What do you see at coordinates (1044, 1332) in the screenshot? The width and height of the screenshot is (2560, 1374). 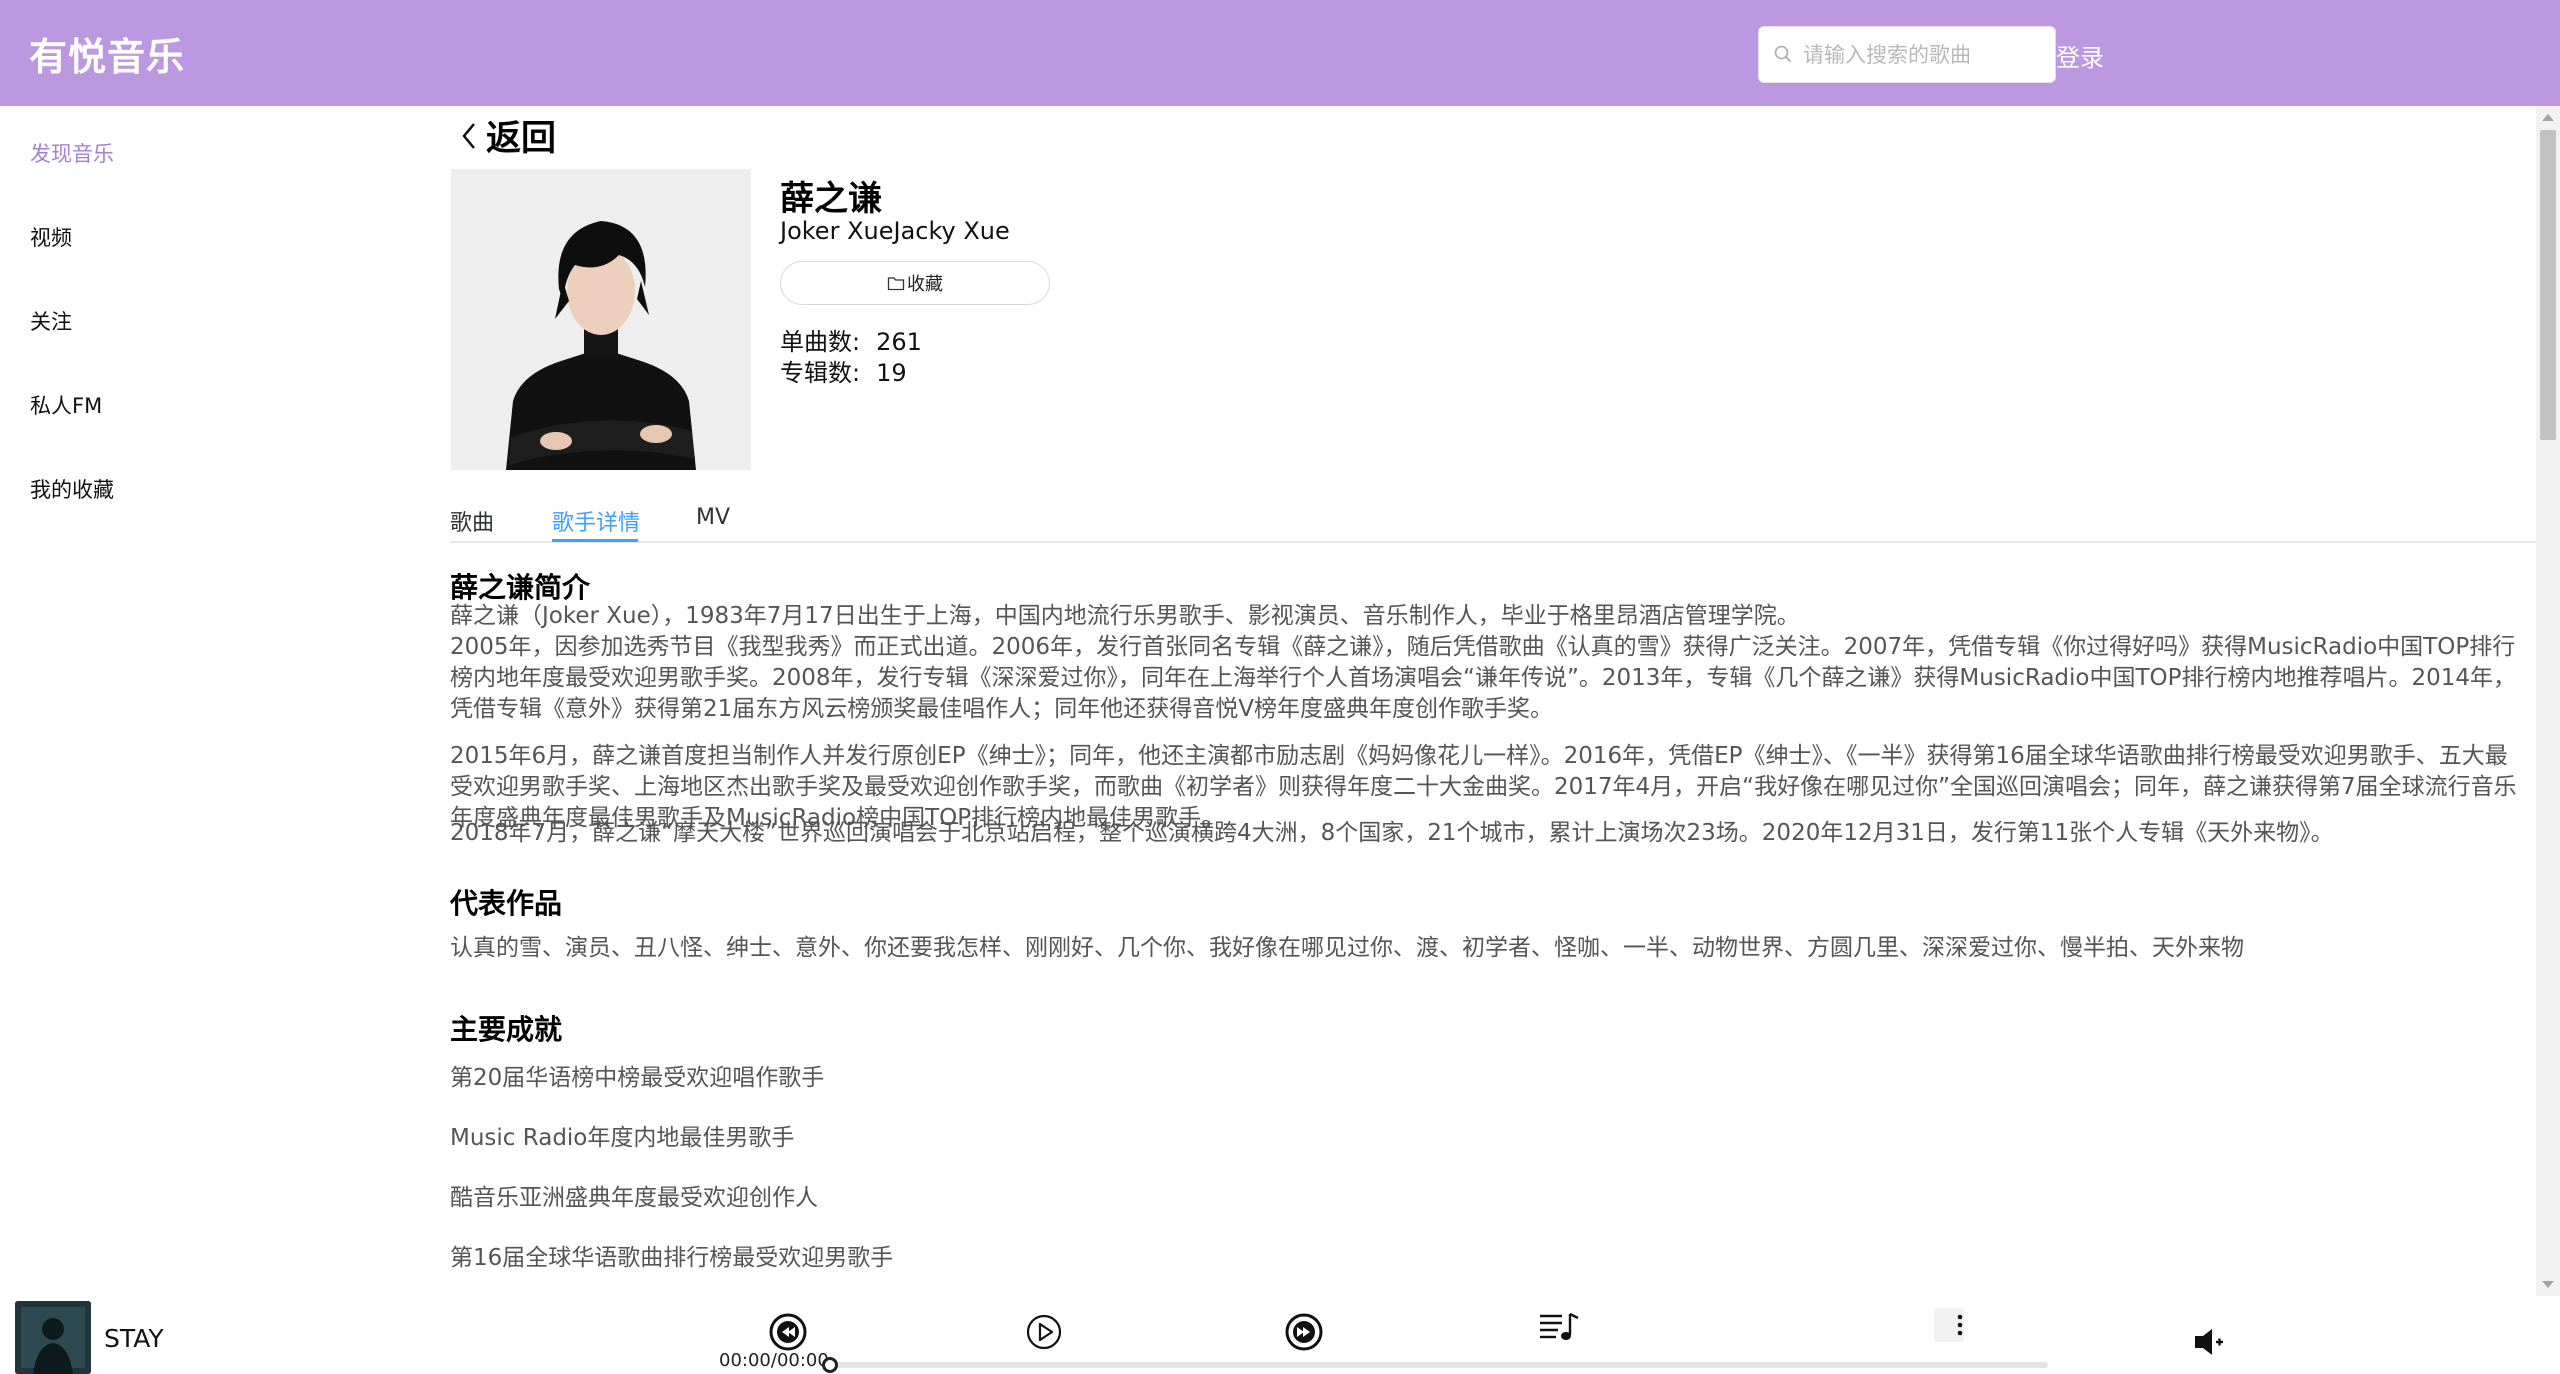 I see `play-icon` at bounding box center [1044, 1332].